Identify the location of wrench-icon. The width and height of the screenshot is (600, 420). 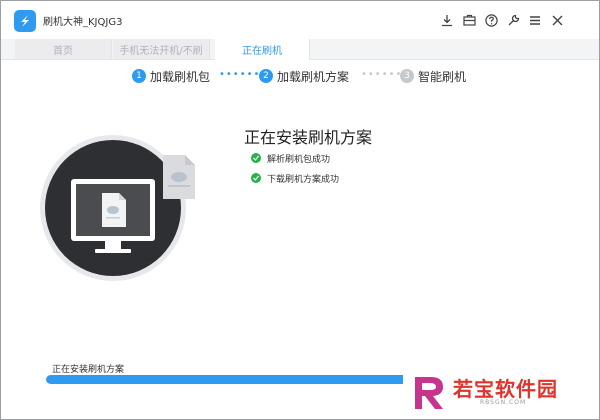
(513, 20).